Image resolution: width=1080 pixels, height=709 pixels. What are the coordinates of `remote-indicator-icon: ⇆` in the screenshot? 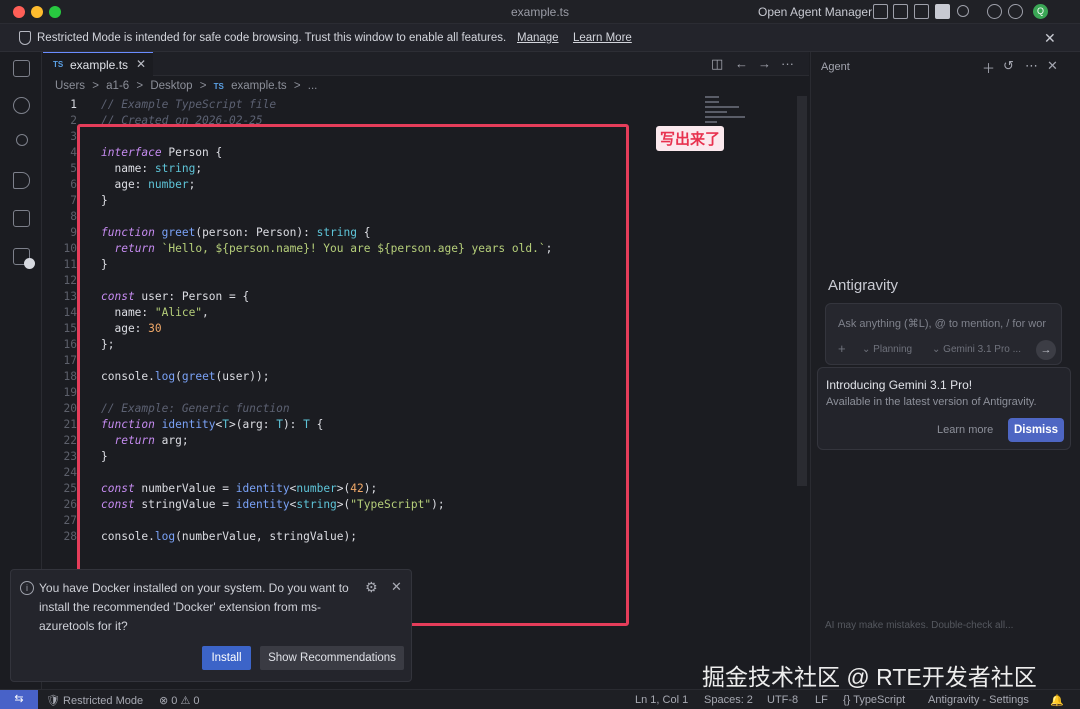 It's located at (19, 699).